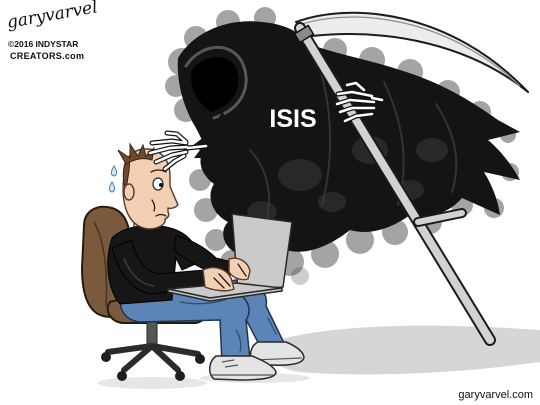 The width and height of the screenshot is (540, 405). I want to click on robe-label: ISIS, so click(292, 119).